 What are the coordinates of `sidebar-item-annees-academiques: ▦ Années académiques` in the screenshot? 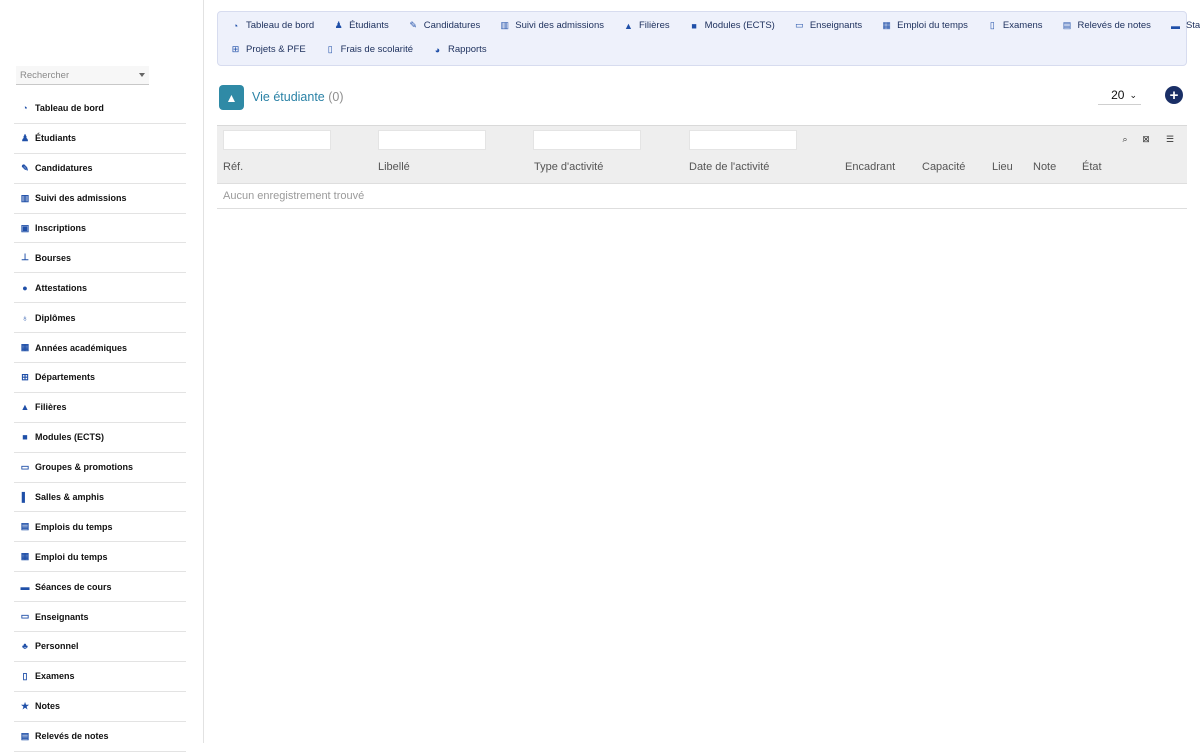 It's located at (100, 348).